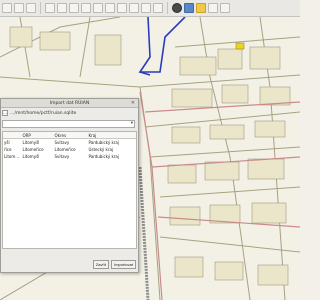  What do you see at coordinates (43, 113) in the screenshot?
I see `file-path-label: …/mnt/home/pctf/ruian.sqlite` at bounding box center [43, 113].